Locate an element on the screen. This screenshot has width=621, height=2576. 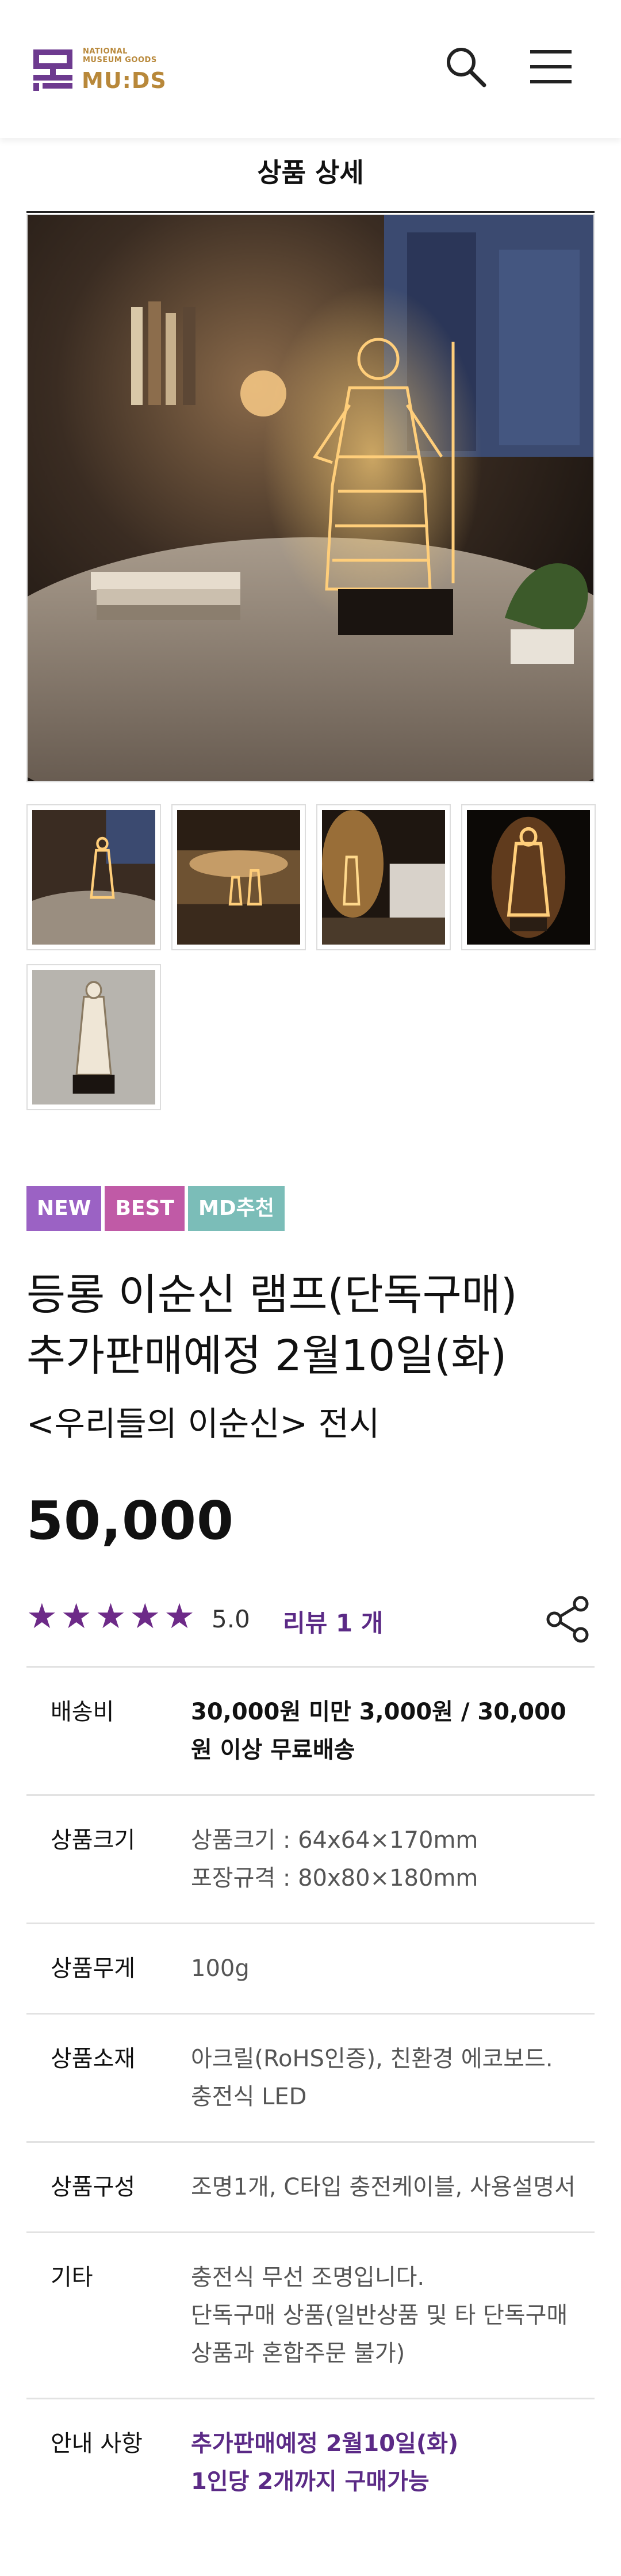
info-label: 배송비 is located at coordinates (82, 1712).